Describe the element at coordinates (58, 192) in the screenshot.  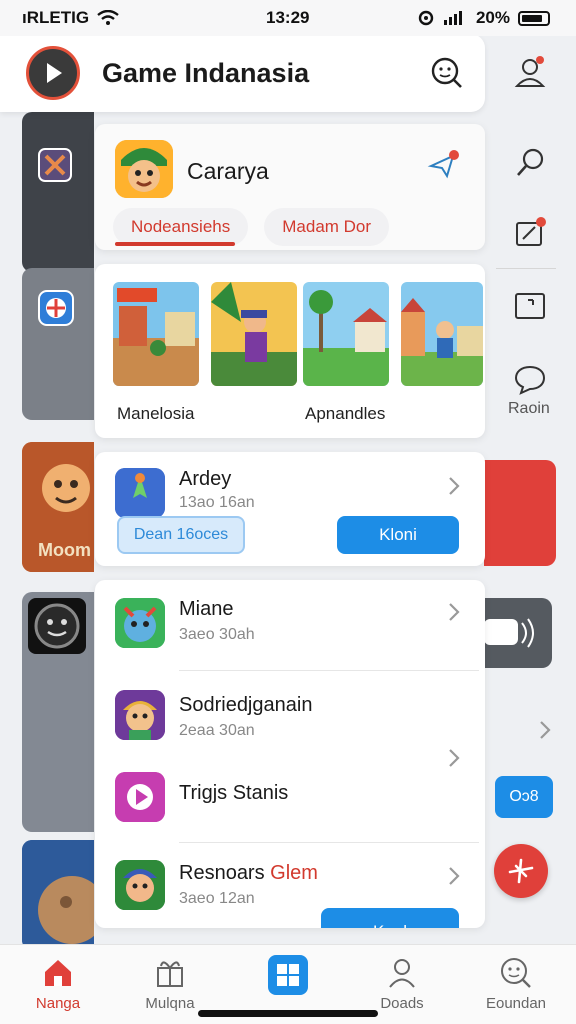
I see `left-card-dark` at that location.